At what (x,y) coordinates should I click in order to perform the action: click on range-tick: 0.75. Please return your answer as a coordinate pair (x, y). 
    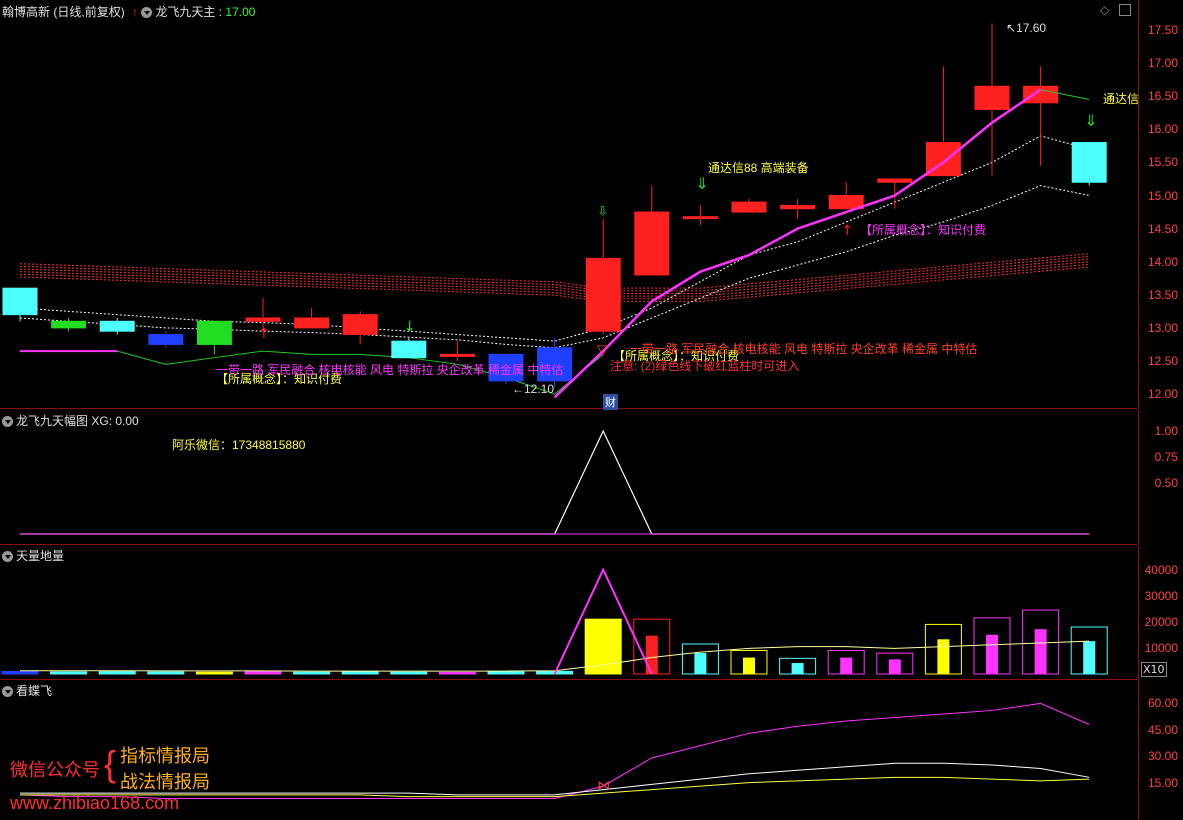
    Looking at the image, I should click on (1166, 456).